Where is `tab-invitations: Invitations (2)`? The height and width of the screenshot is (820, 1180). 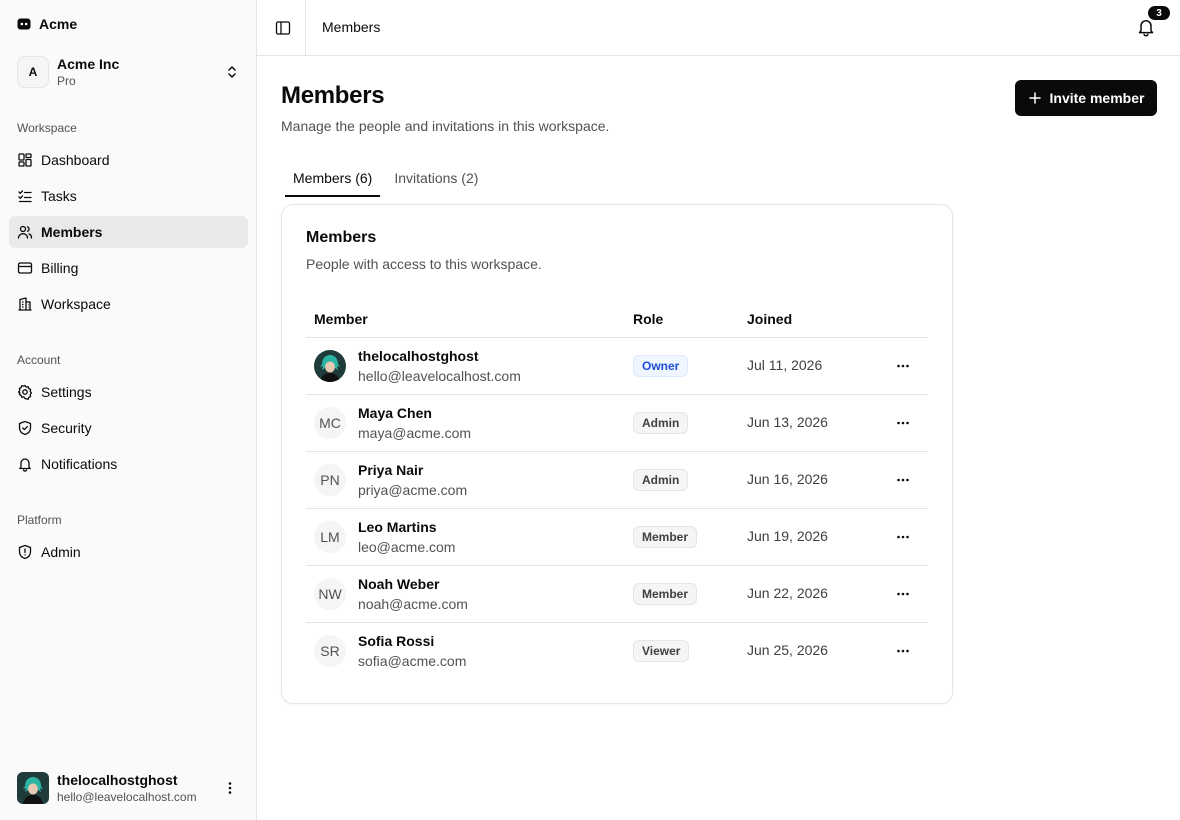 tab-invitations: Invitations (2) is located at coordinates (436, 180).